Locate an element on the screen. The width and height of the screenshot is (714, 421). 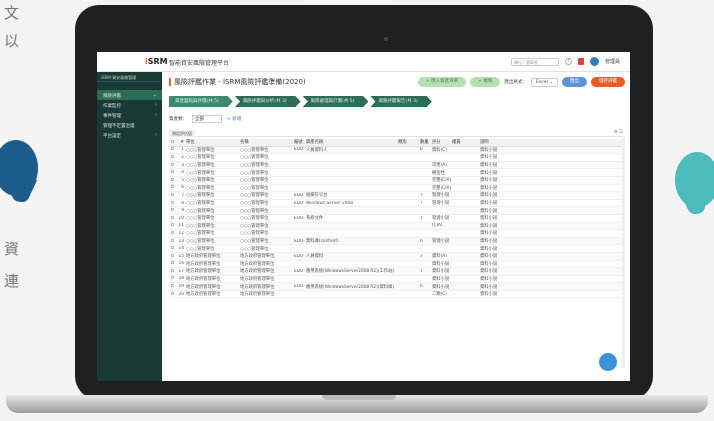
table-row: 15地方政府管理單位地方政府管理單位EDU-07人員資料7資料(A)資料小說 is located at coordinates (397, 256).